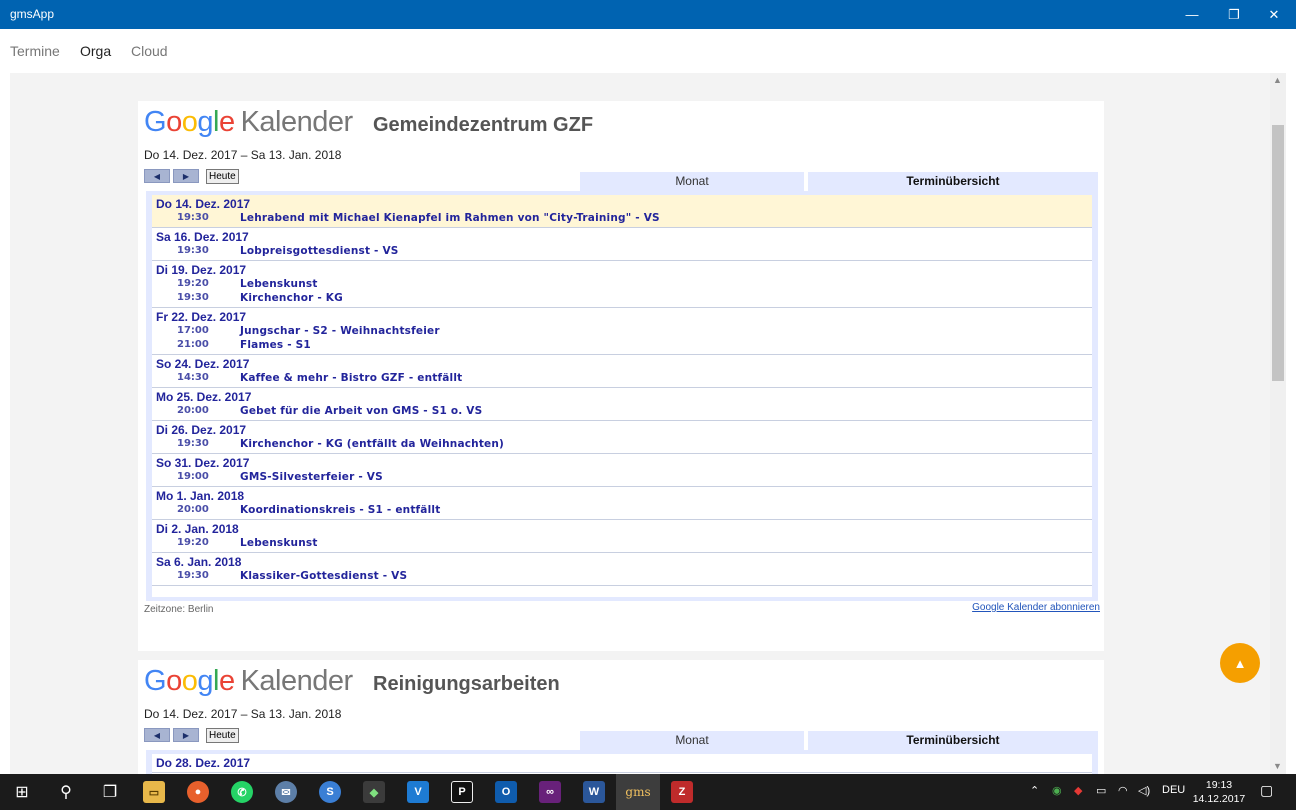  I want to click on system-clock: 19:13 14.12.2017, so click(1219, 792).